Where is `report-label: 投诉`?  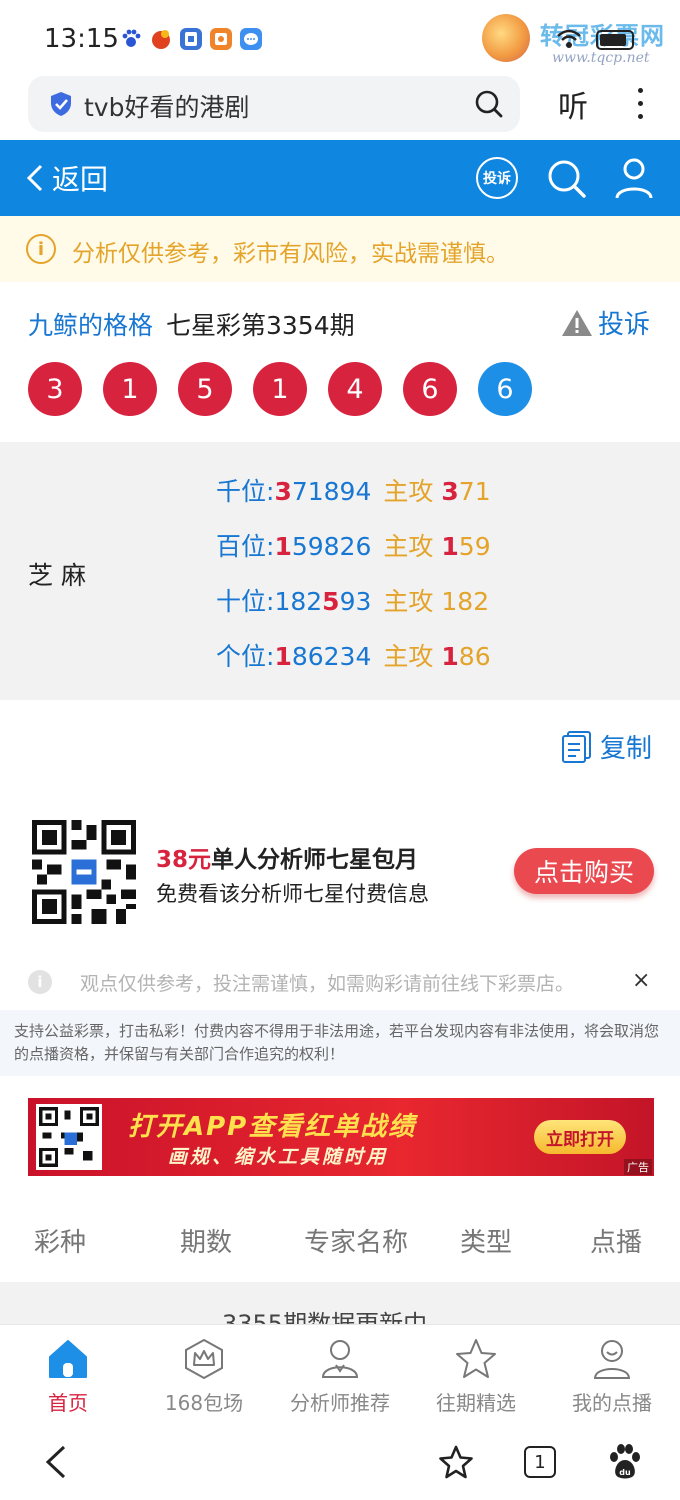
report-label: 投诉 is located at coordinates (497, 179).